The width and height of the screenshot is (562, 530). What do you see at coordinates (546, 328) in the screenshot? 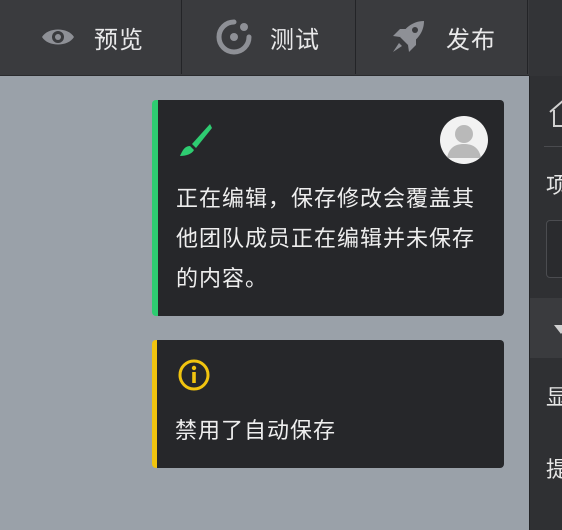
I see `panel-section-header` at bounding box center [546, 328].